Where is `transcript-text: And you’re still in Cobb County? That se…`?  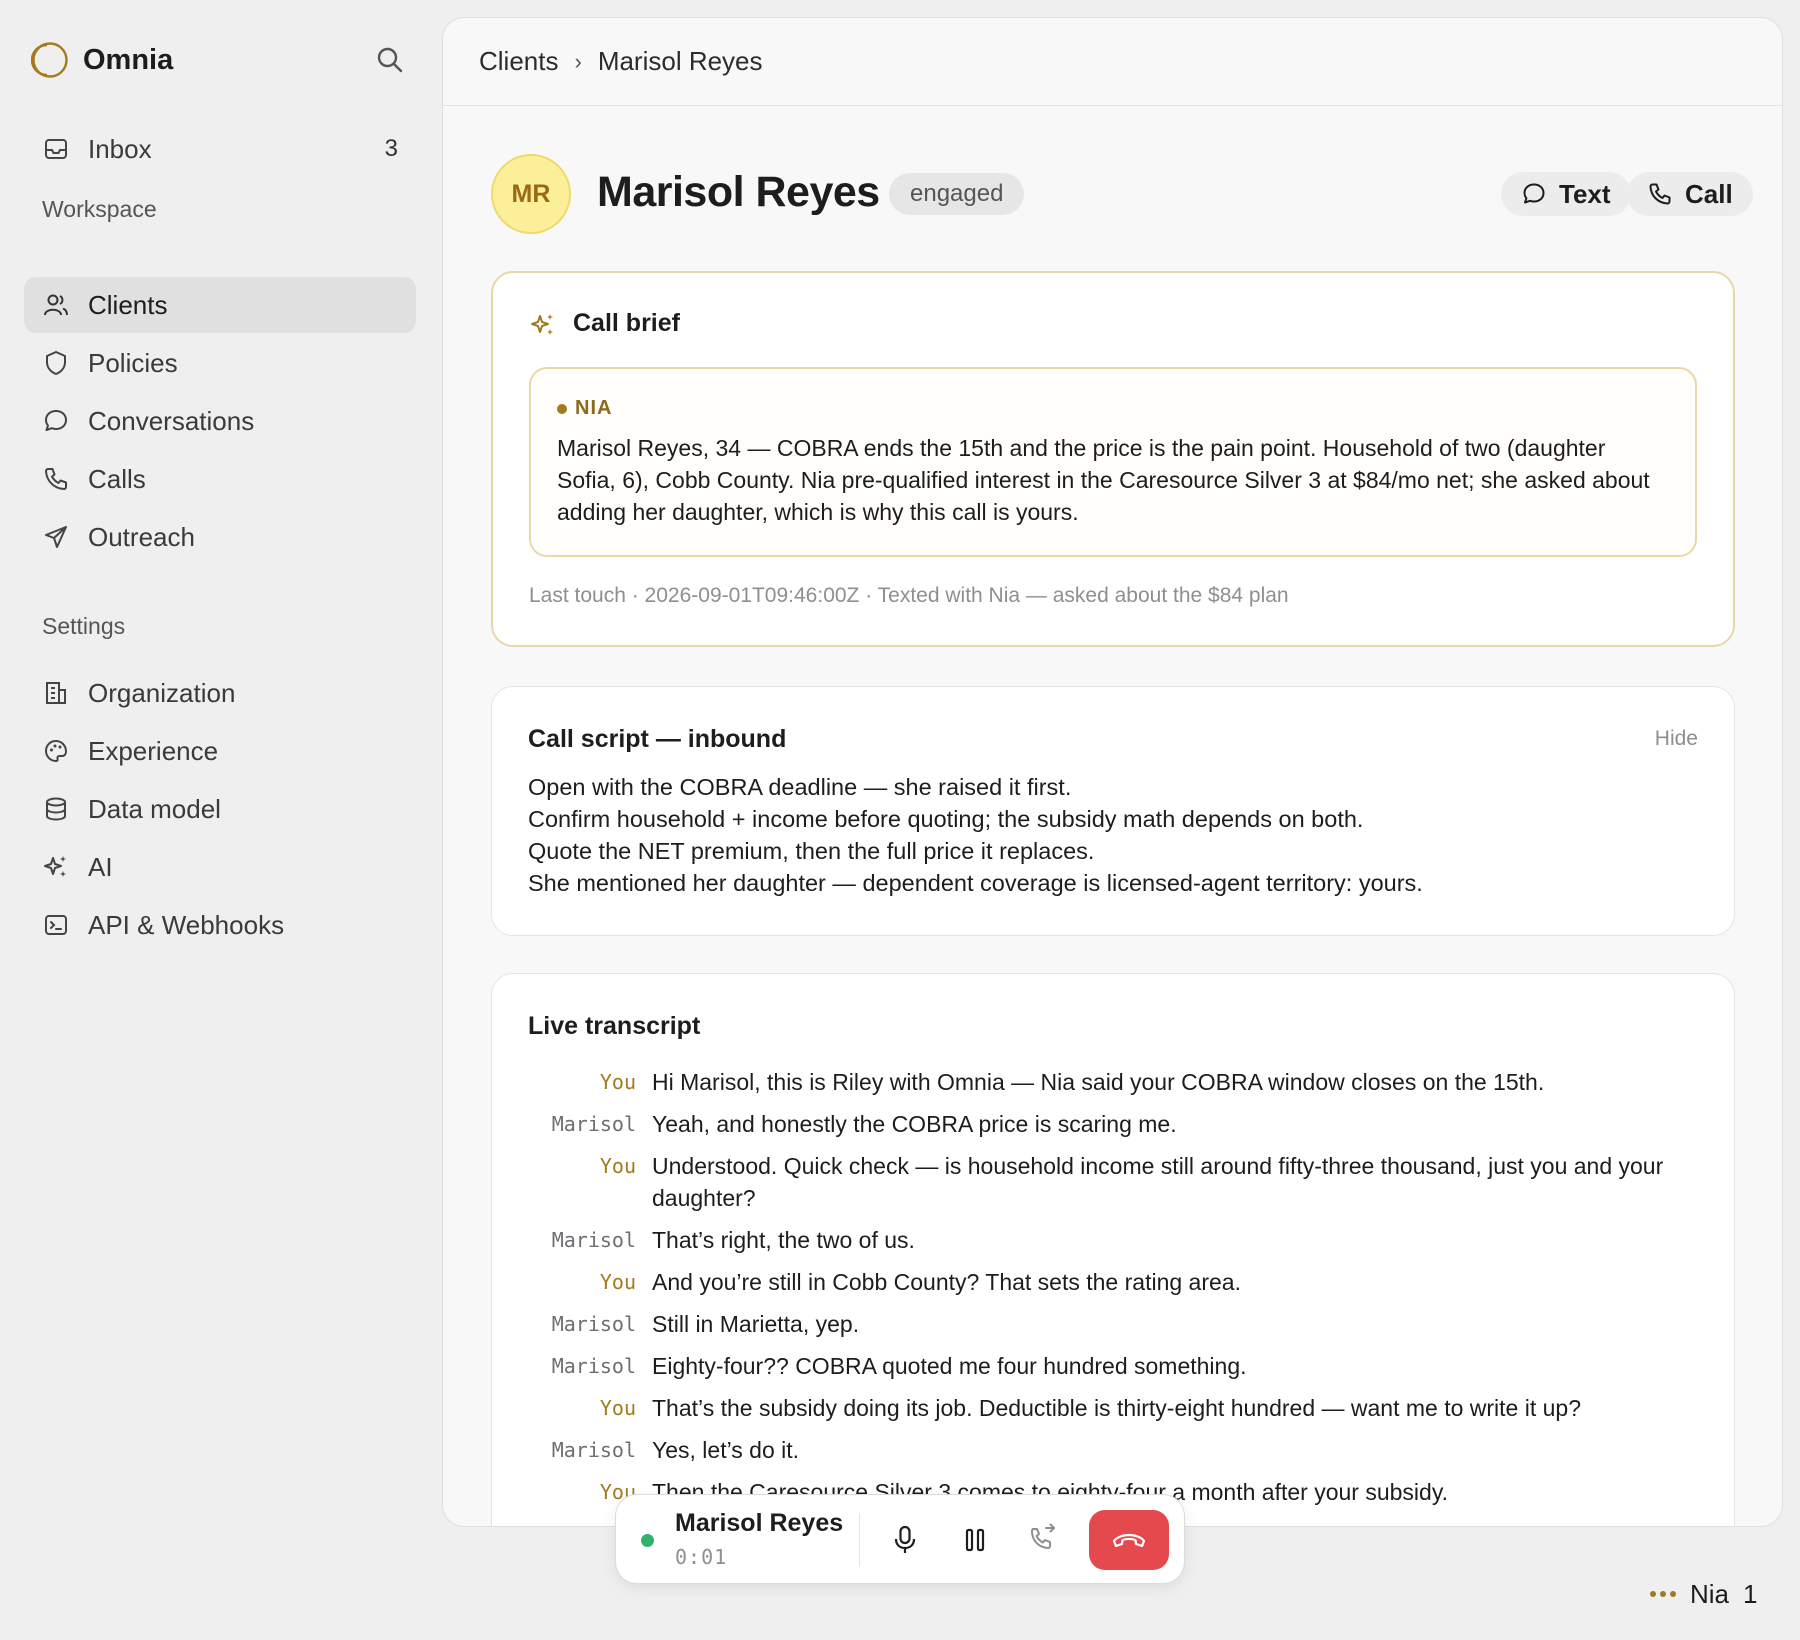 transcript-text: And you’re still in Cobb County? That se… is located at coordinates (946, 1282).